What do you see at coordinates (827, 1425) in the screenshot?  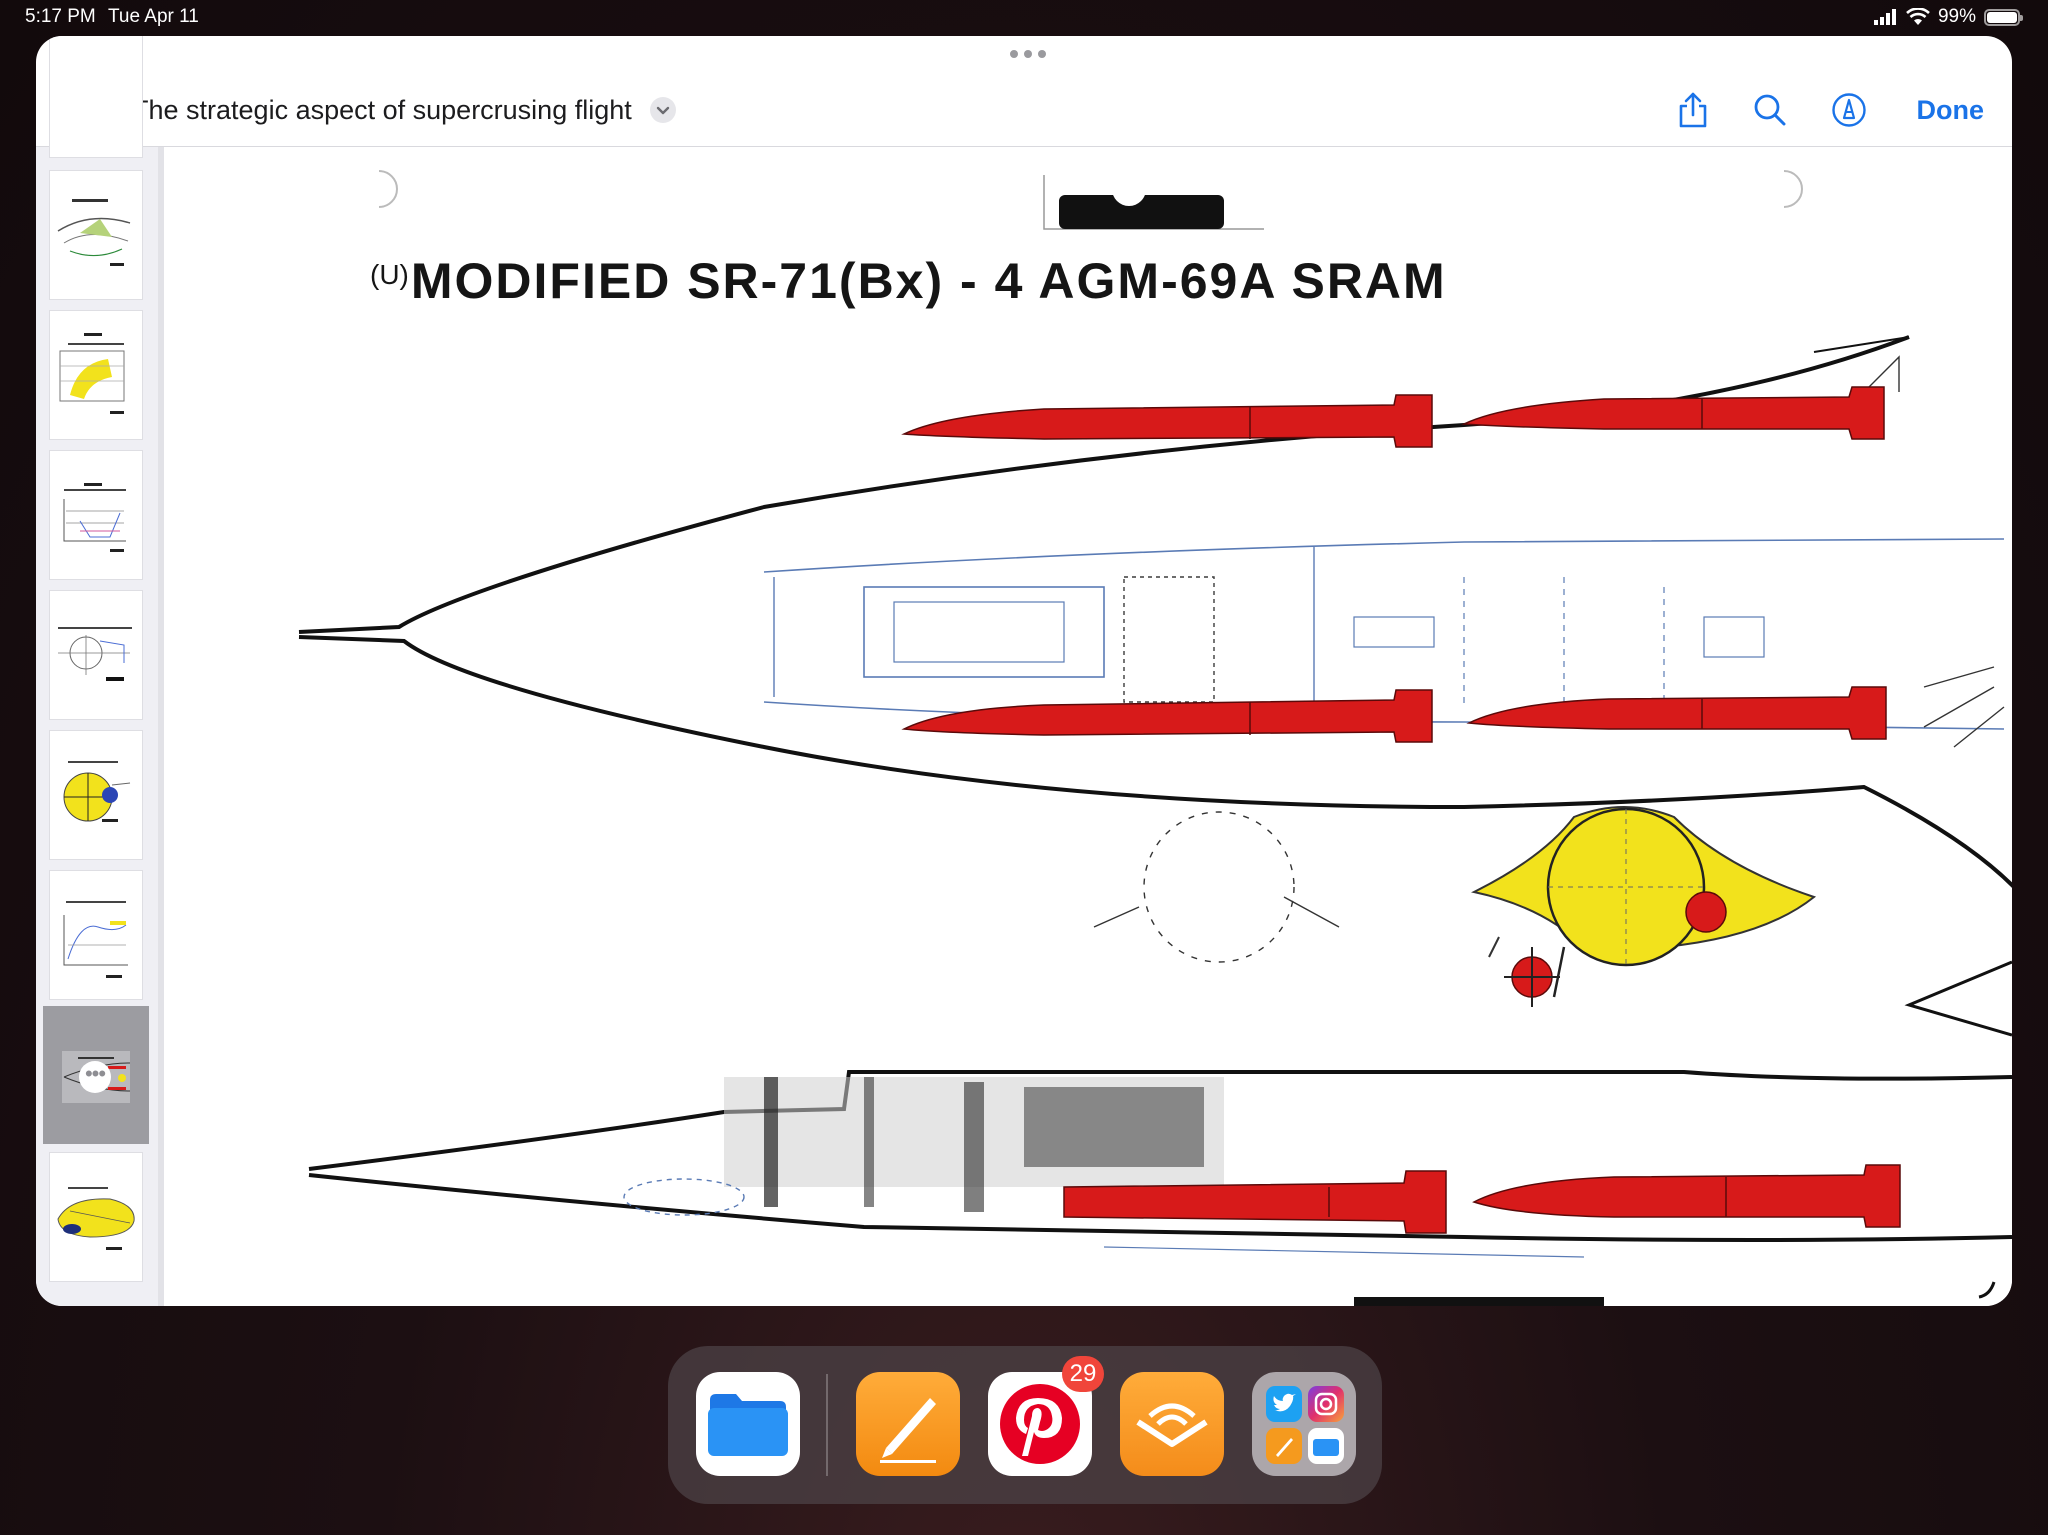 I see `dock-separator` at bounding box center [827, 1425].